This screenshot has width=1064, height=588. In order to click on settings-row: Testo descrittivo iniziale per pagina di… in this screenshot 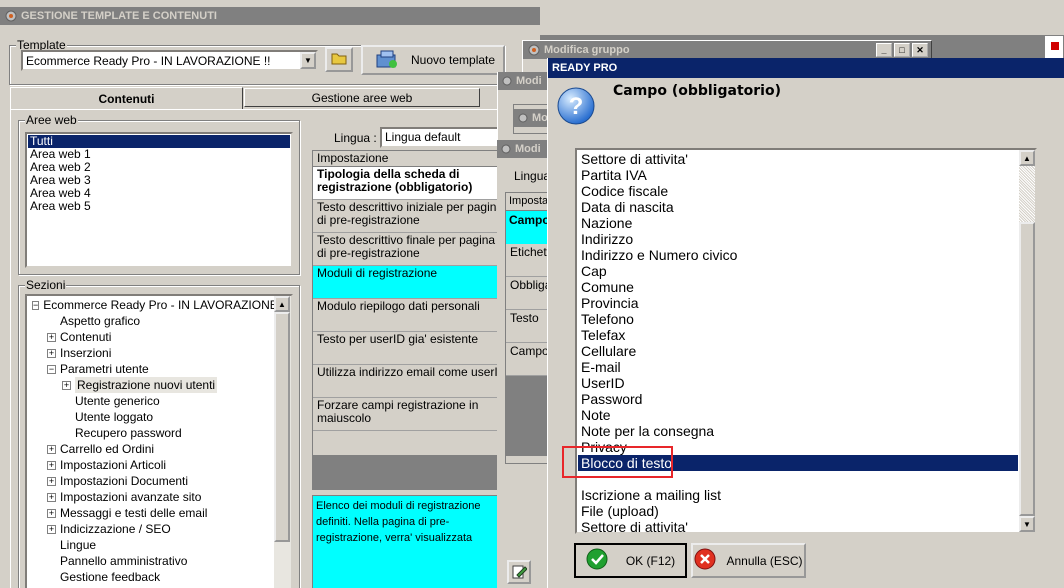, I will do `click(412, 216)`.